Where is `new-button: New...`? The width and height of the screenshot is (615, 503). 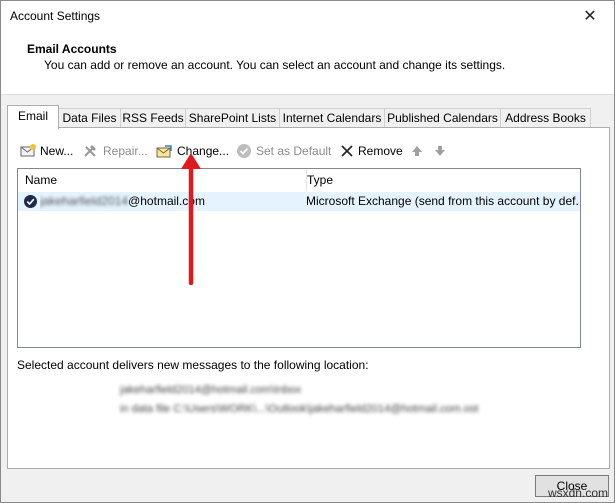
new-button: New... is located at coordinates (46, 151).